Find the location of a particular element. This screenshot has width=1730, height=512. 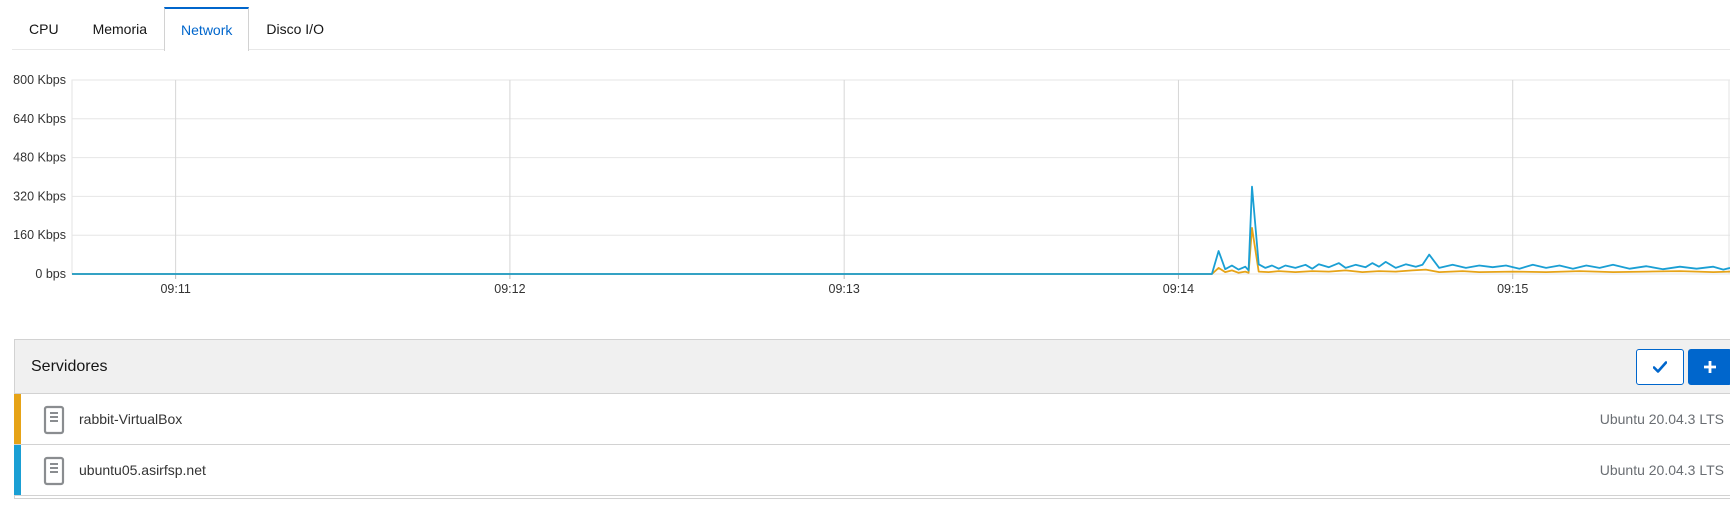

add-server-button is located at coordinates (1709, 367).